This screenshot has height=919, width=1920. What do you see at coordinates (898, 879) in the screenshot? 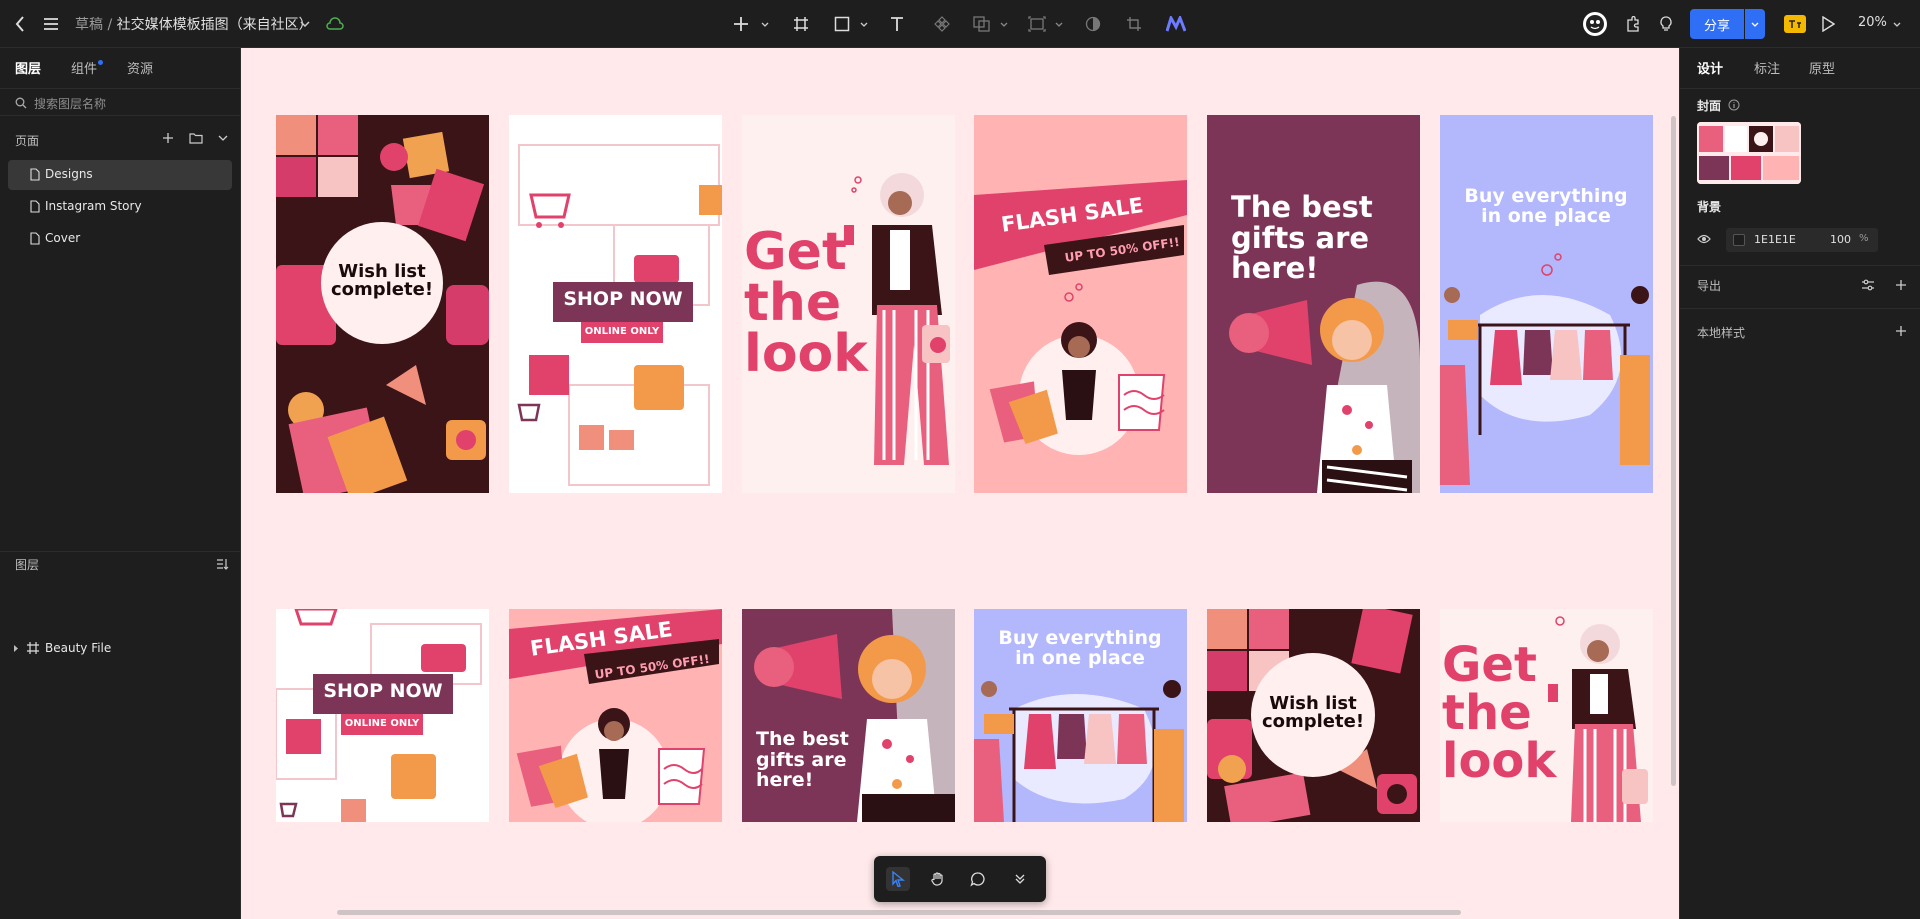
I see `move-tool-icon` at bounding box center [898, 879].